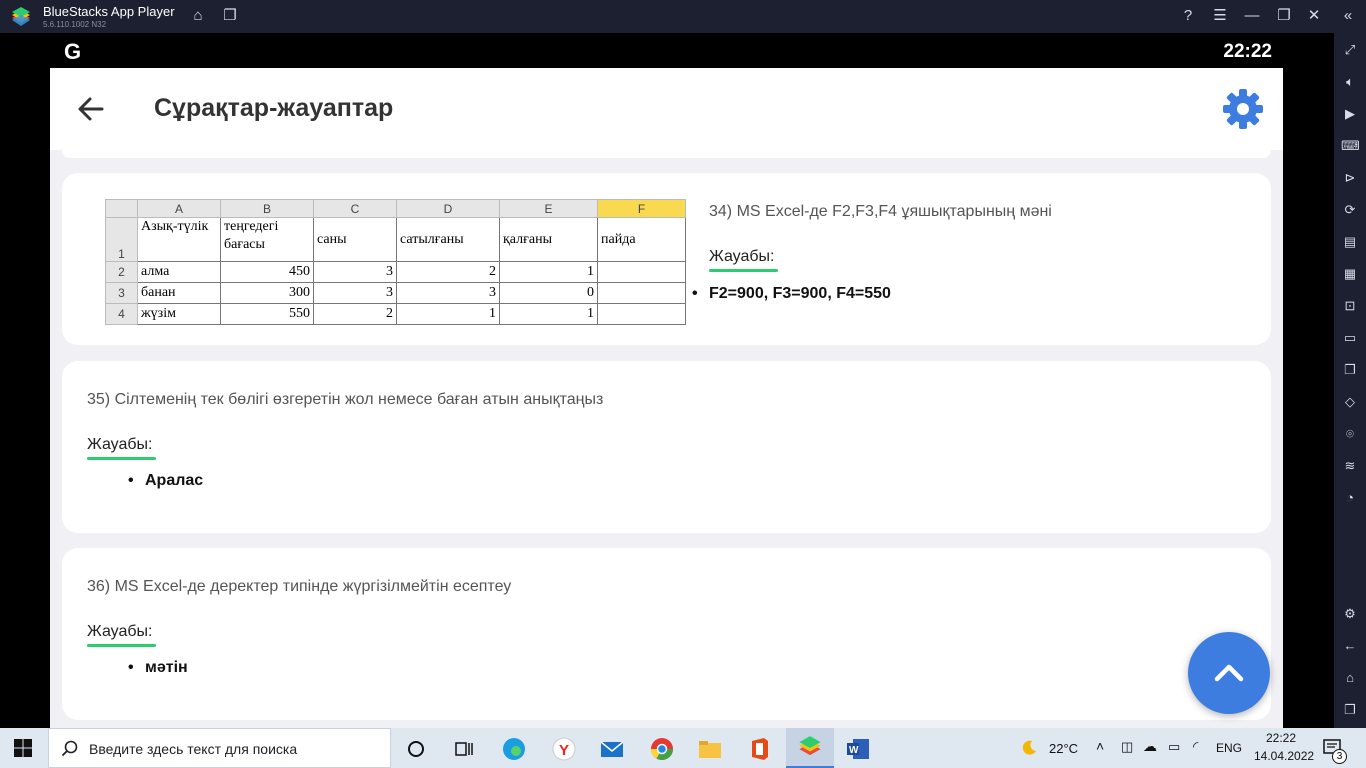  What do you see at coordinates (1229, 748) in the screenshot?
I see `input-language: ENG` at bounding box center [1229, 748].